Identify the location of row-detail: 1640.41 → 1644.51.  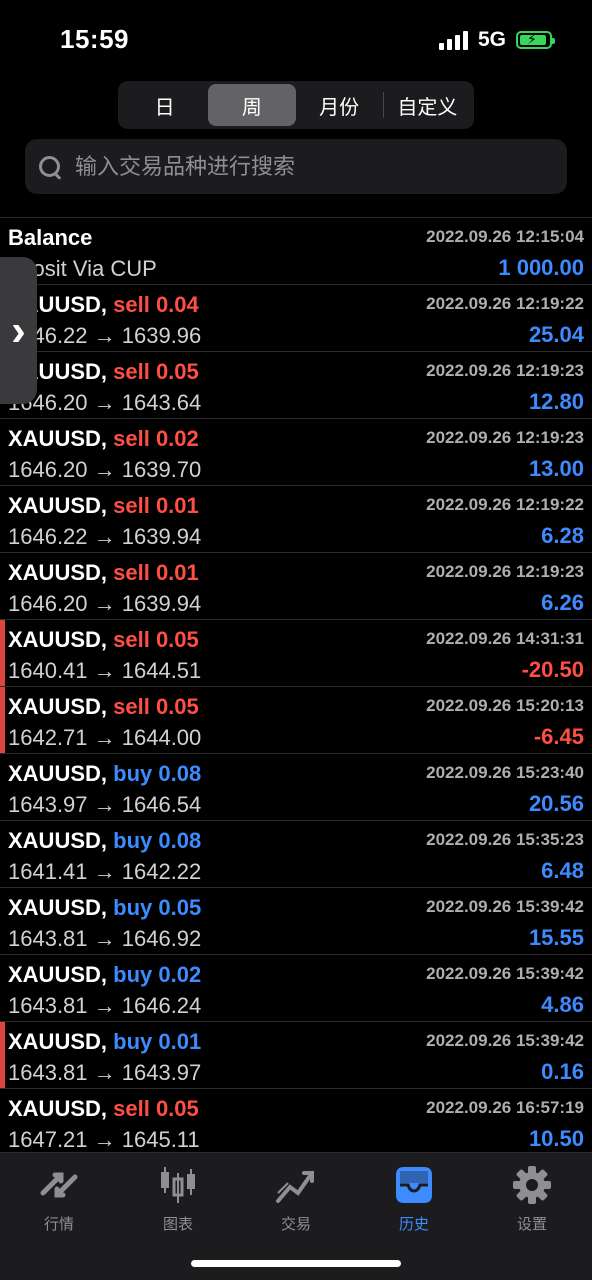
(105, 670).